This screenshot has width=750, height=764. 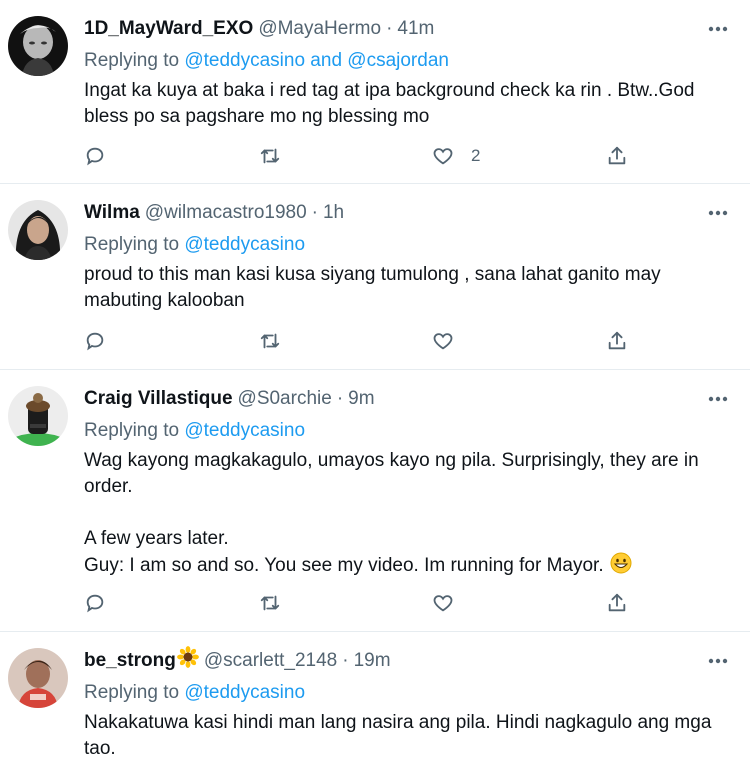 I want to click on user-handle: @MayaHermo, so click(x=319, y=29).